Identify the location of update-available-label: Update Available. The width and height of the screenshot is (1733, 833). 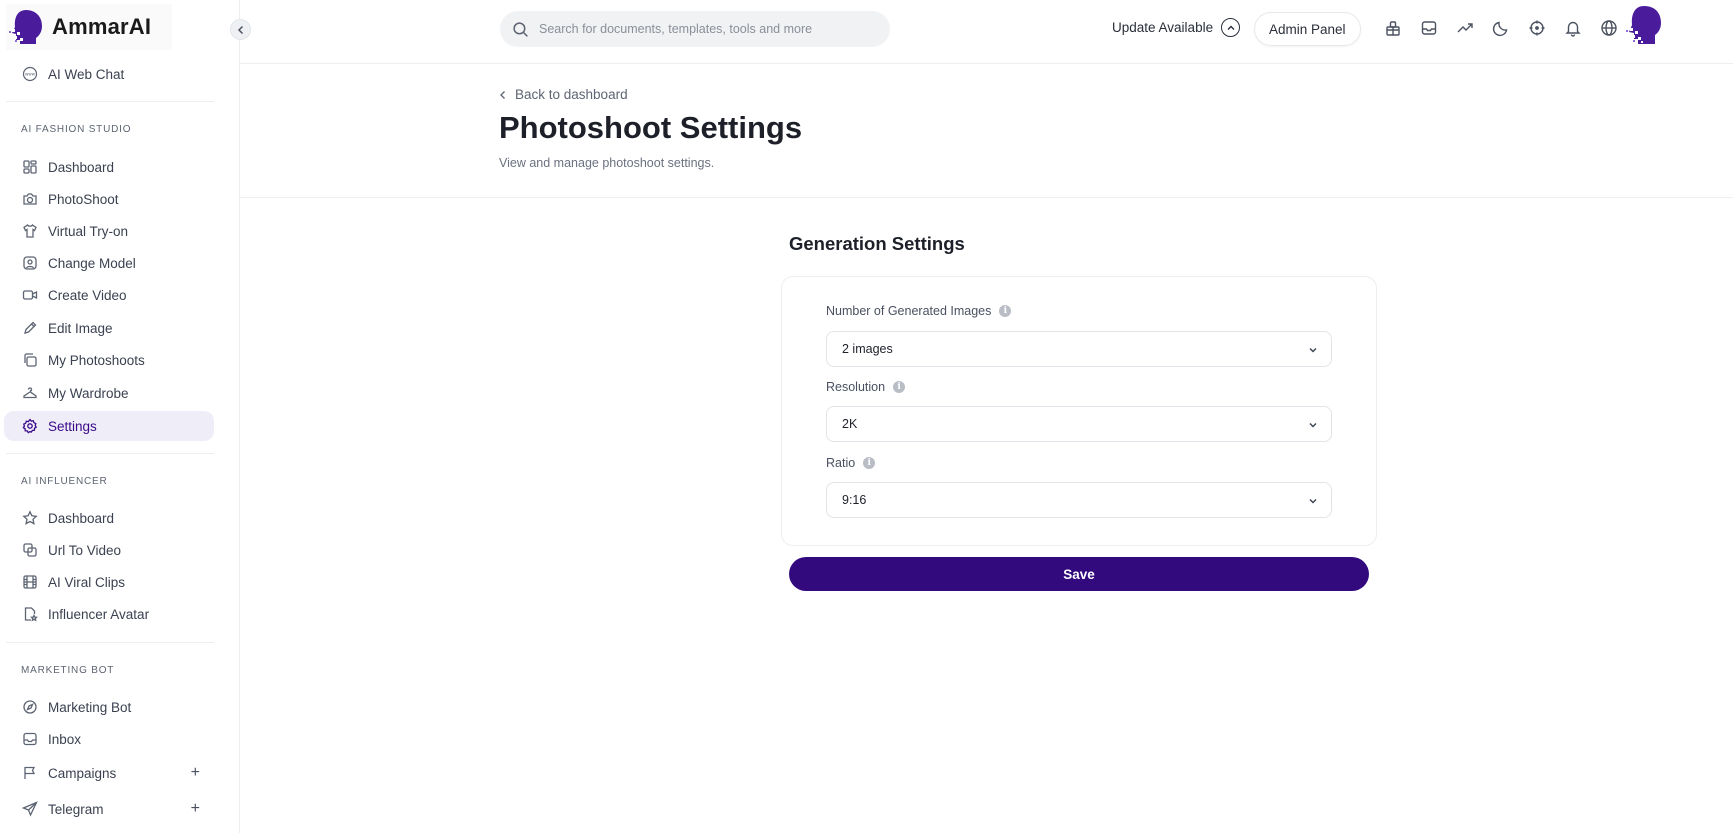
(1163, 27).